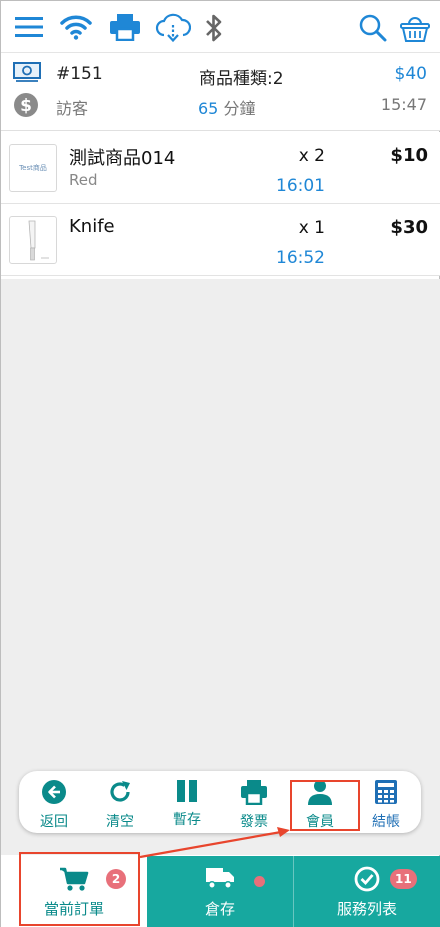 Image resolution: width=440 pixels, height=927 pixels. Describe the element at coordinates (208, 108) in the screenshot. I see `duration-value: 65` at that location.